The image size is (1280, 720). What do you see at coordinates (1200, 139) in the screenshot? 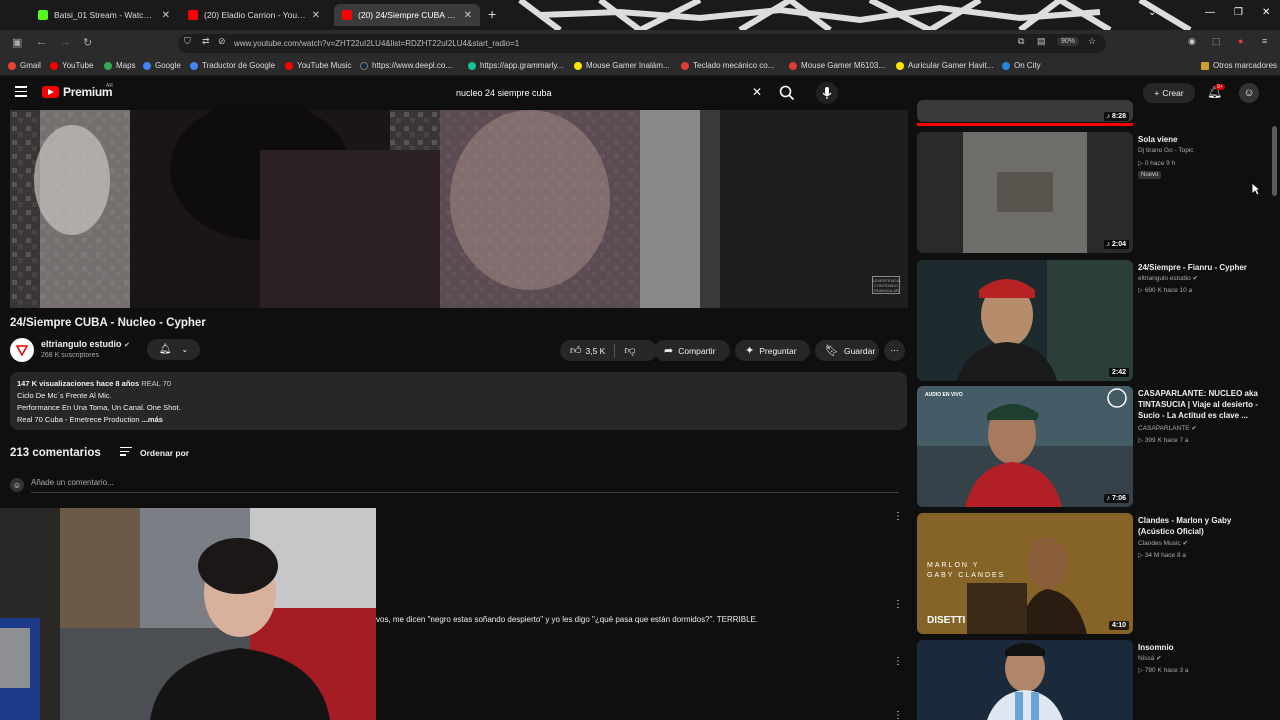
I see `recommendation-title: Sola viene` at bounding box center [1200, 139].